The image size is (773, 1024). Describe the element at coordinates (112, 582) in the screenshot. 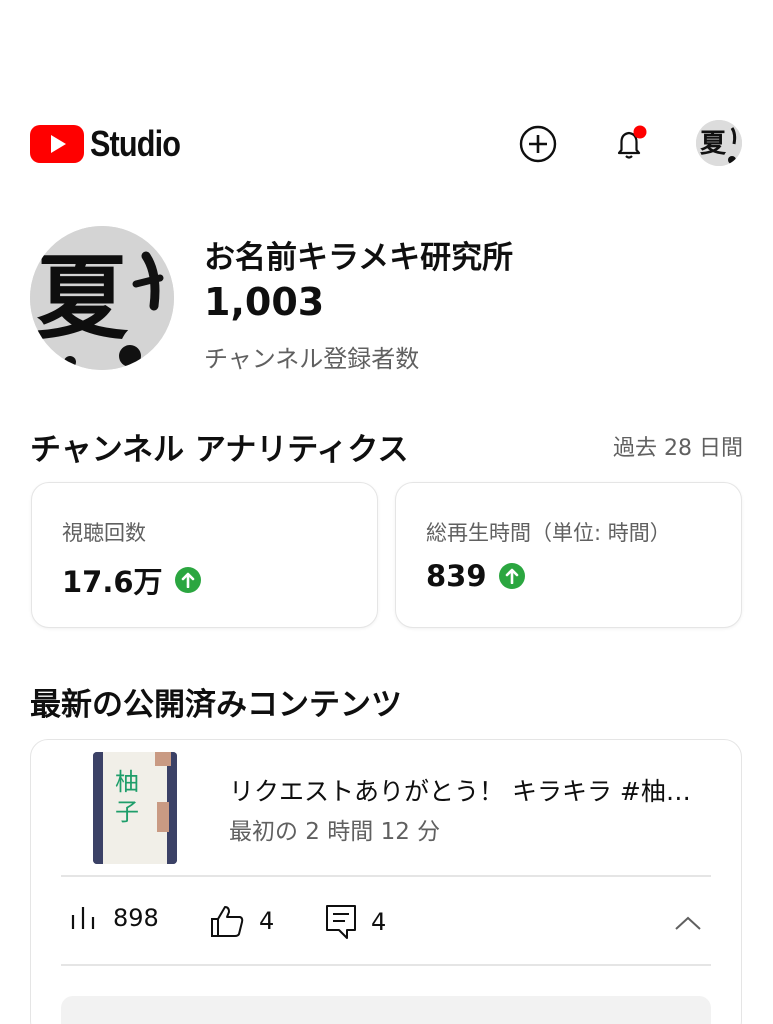

I see `views-value: 17.6万` at that location.